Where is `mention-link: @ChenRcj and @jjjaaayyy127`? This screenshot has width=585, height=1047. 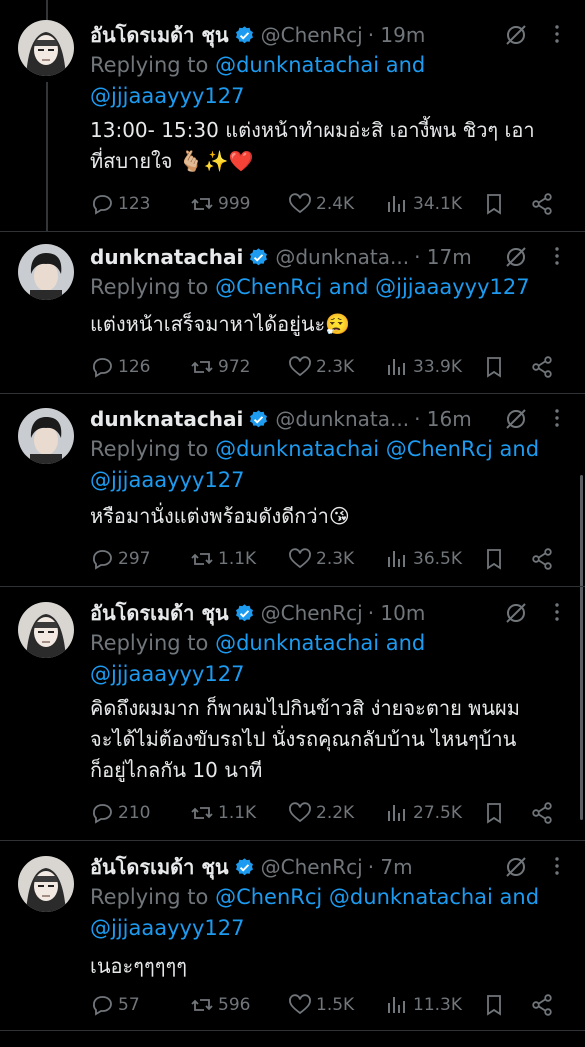
mention-link: @ChenRcj and @jjjaaayyy127 is located at coordinates (372, 287).